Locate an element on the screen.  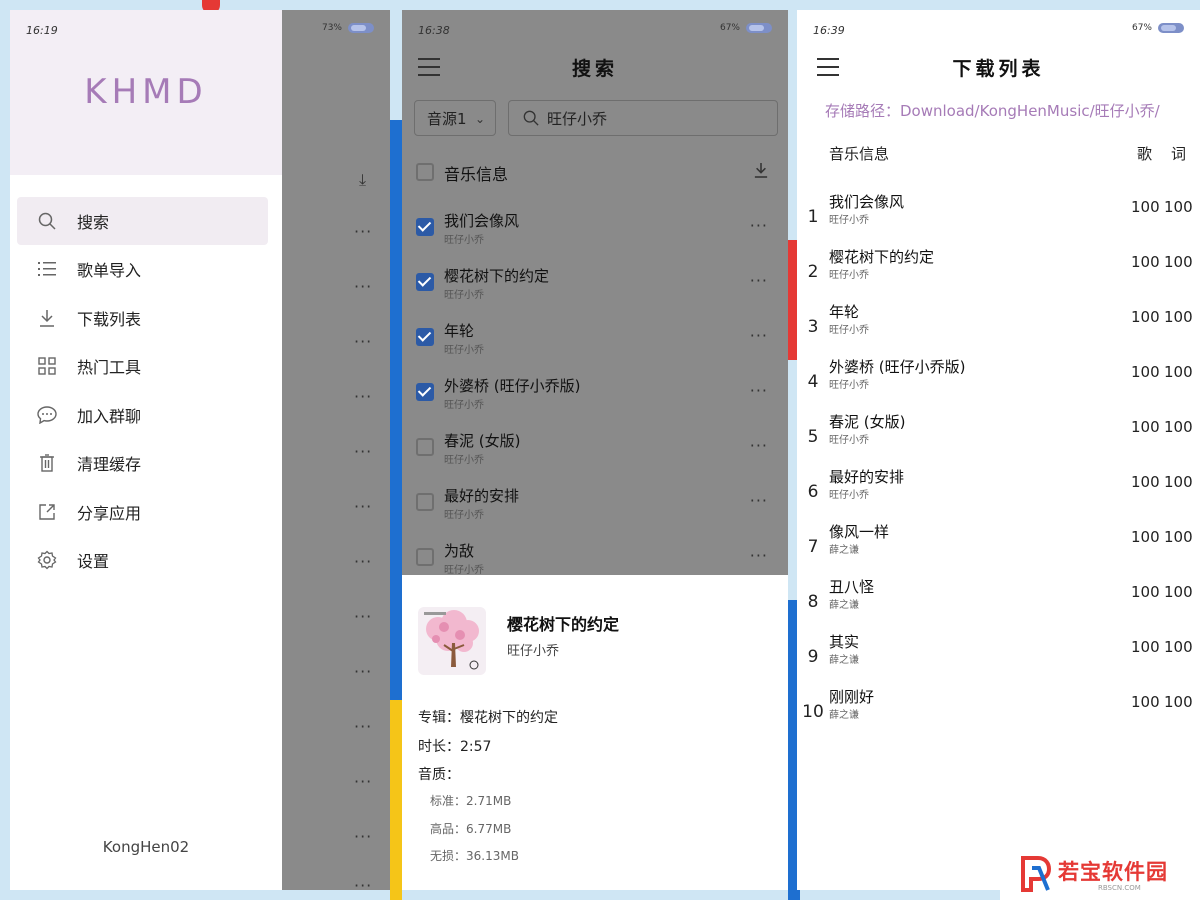
watermark: 若宝软件园 RBSCN.COM is located at coordinates (1100, 874).